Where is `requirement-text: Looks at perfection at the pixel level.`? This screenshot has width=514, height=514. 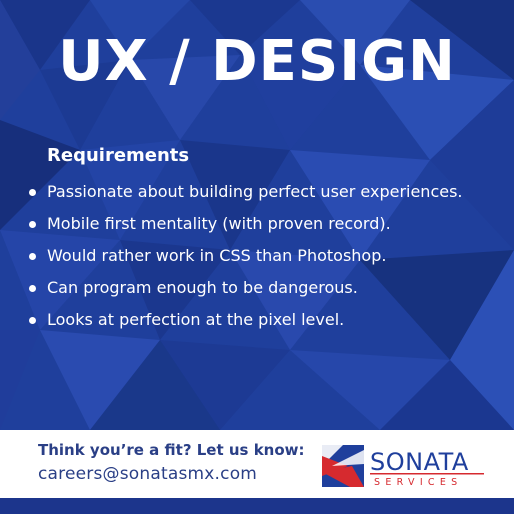
requirement-text: Looks at perfection at the pixel level. is located at coordinates (196, 319).